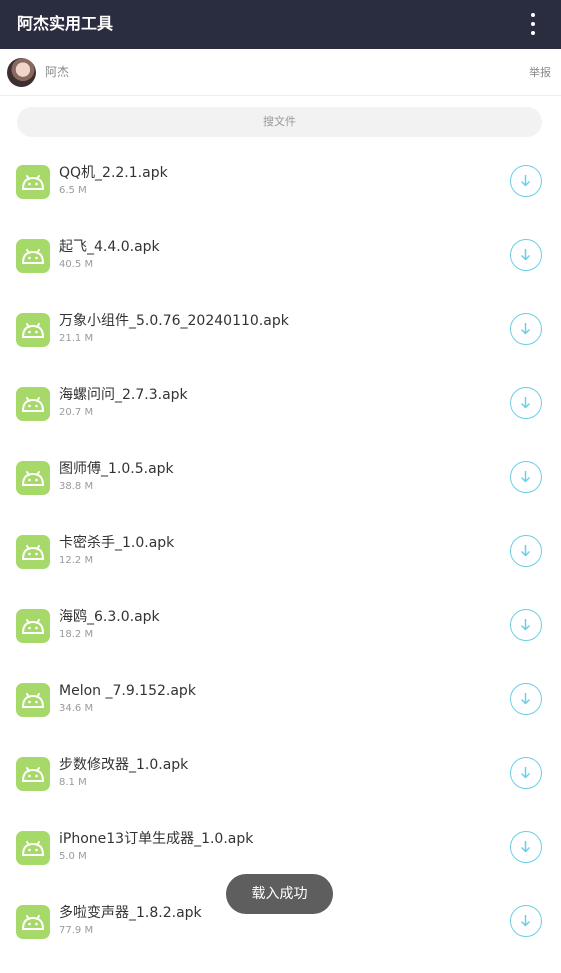 This screenshot has height=973, width=561. I want to click on file-list-item: 卡密杀手_1.0.apk 12.2 M, so click(280, 552).